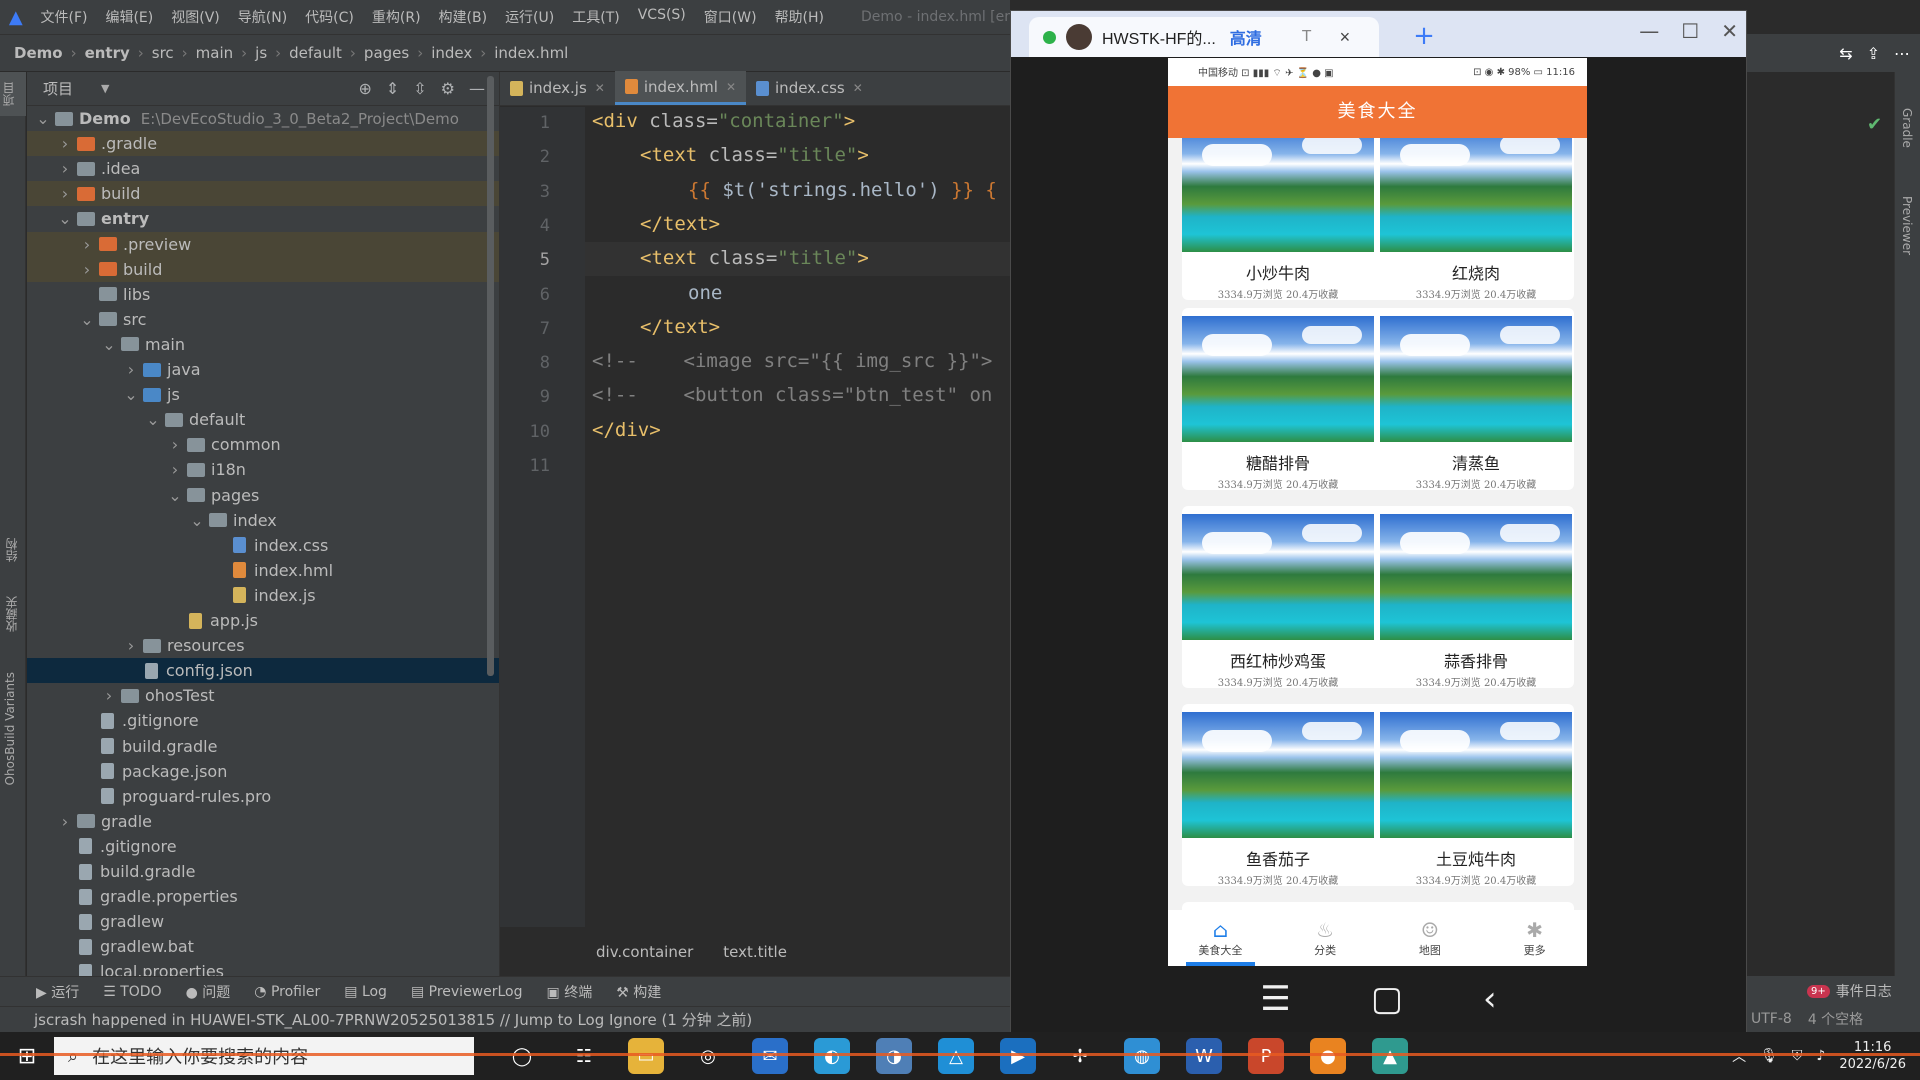 This screenshot has width=1920, height=1080. I want to click on toolwindow-button: ▶ 运行, so click(57, 992).